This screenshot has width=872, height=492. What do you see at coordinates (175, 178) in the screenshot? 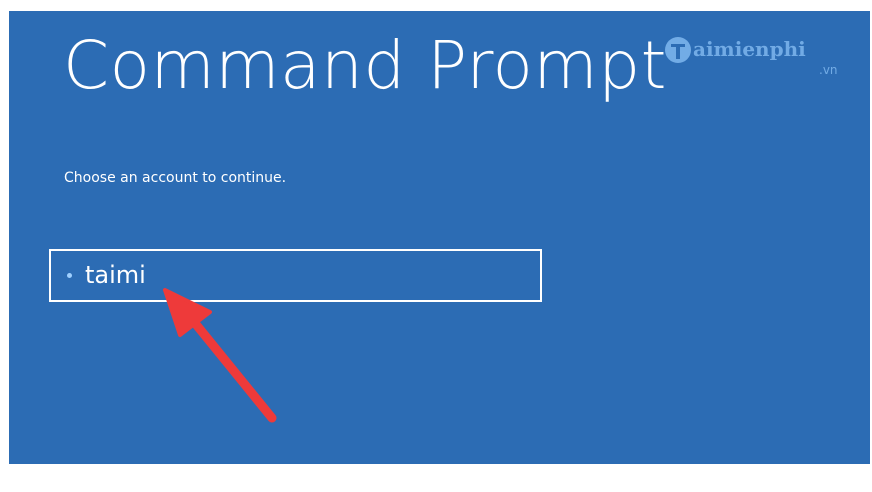
I see `page-subtitle: Choose an account to continue.` at bounding box center [175, 178].